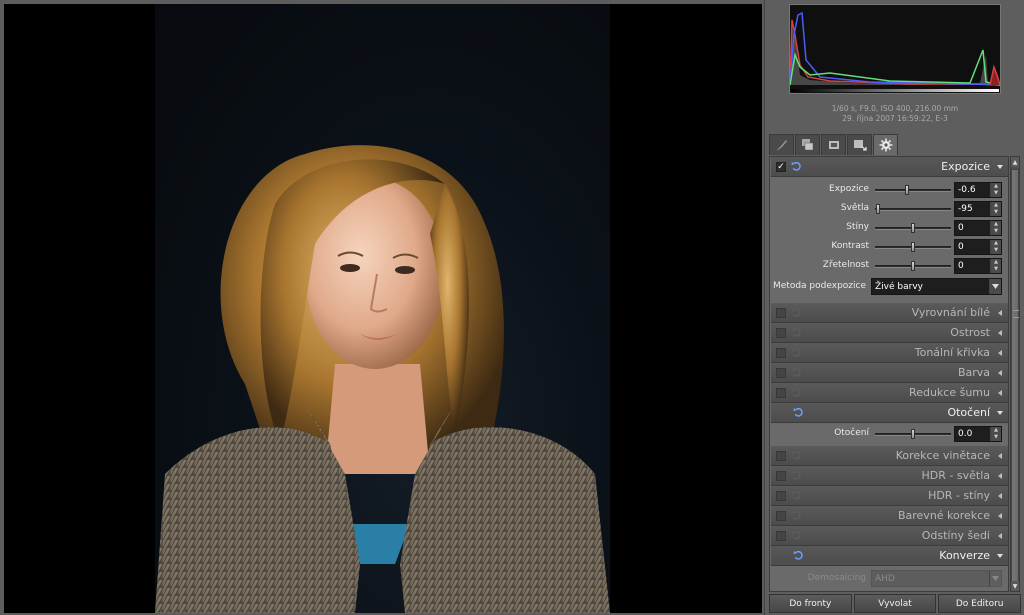 This screenshot has height=615, width=1024. What do you see at coordinates (781, 166) in the screenshot?
I see `section-exposure-checkbox: ✓` at bounding box center [781, 166].